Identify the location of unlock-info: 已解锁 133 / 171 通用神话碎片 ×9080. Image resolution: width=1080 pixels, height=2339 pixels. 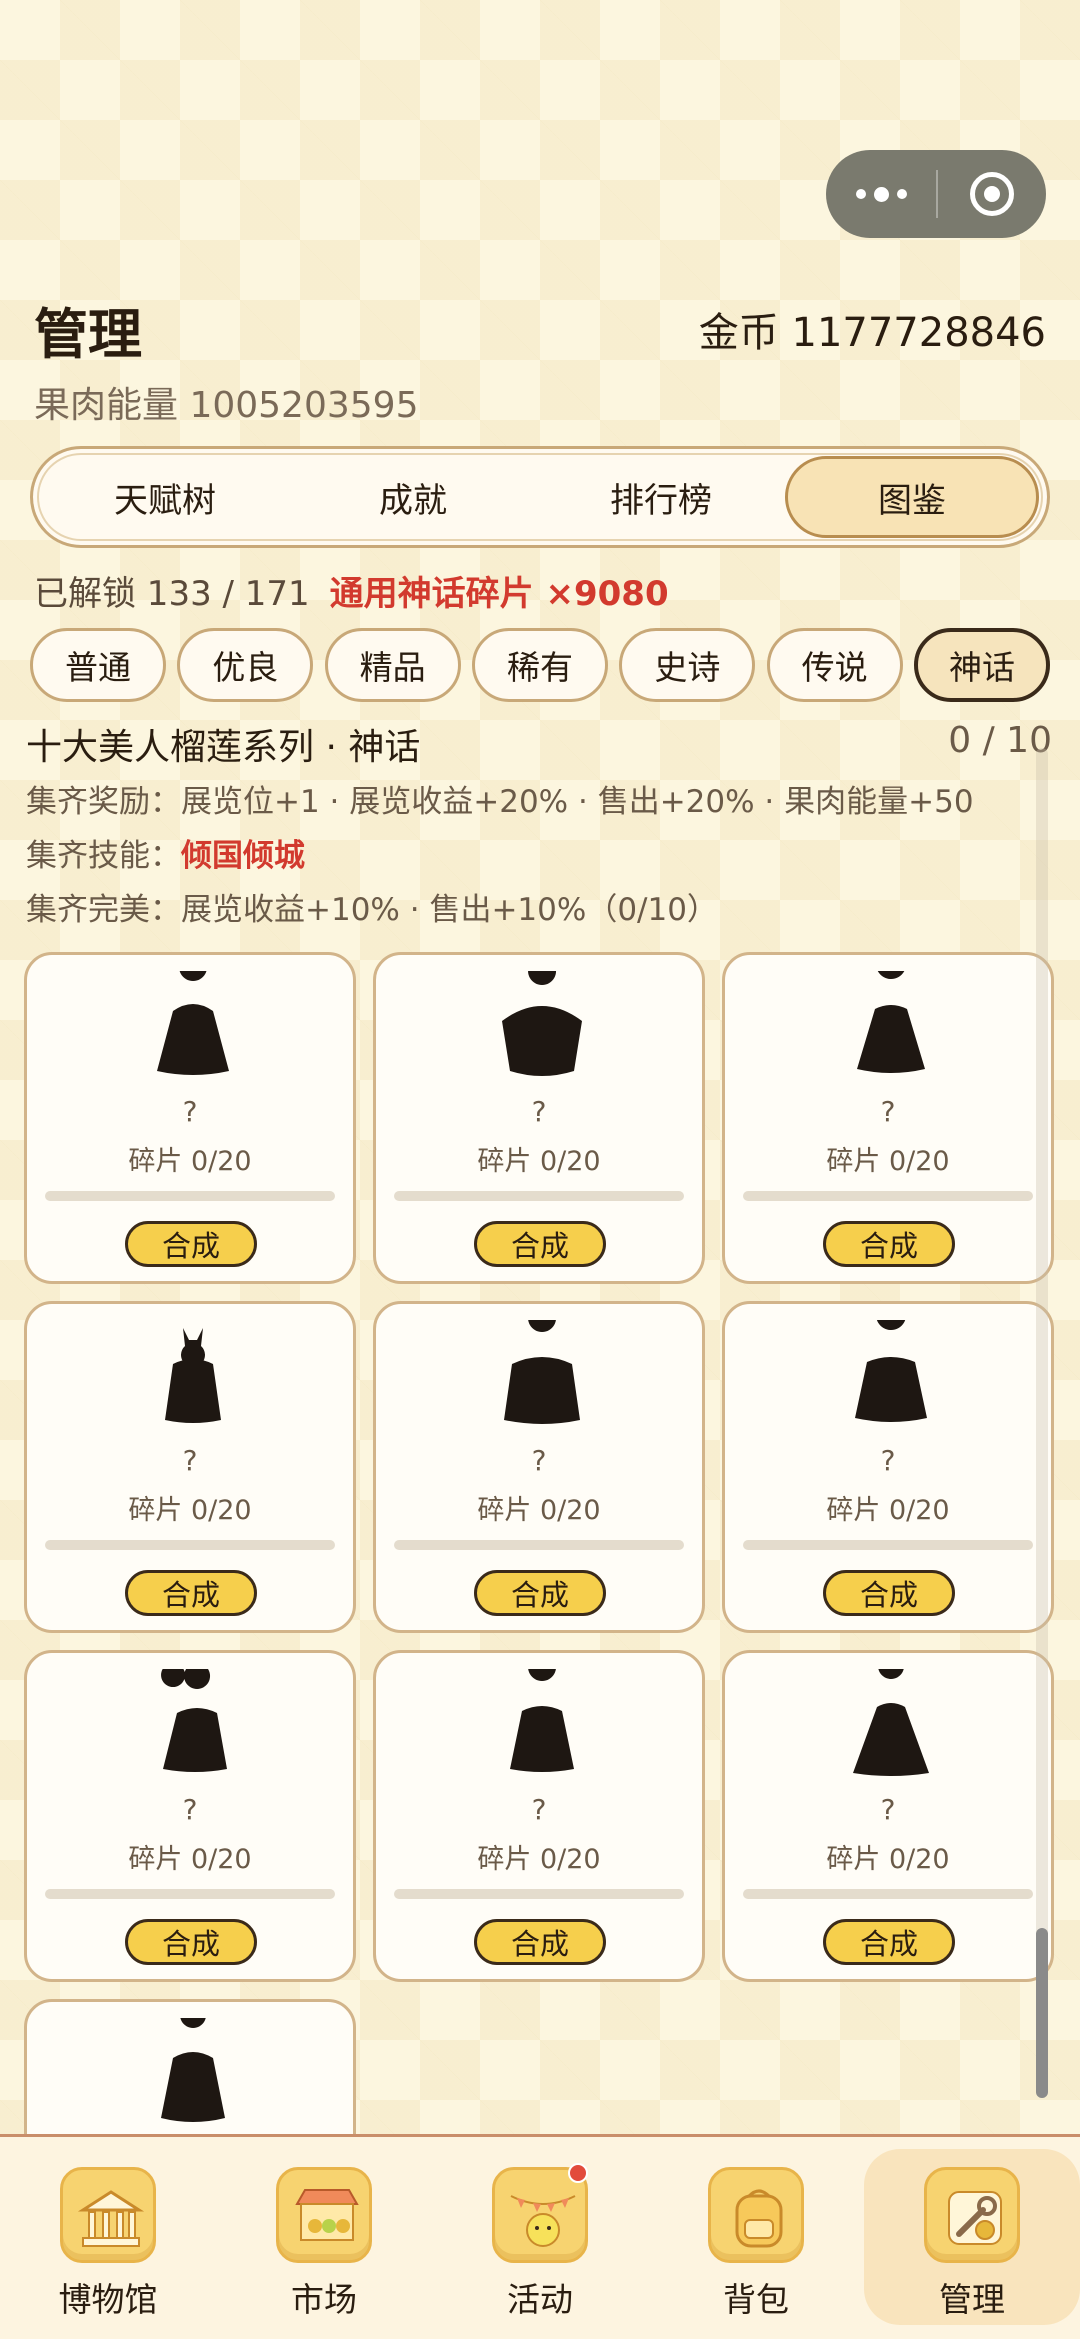
(351, 590).